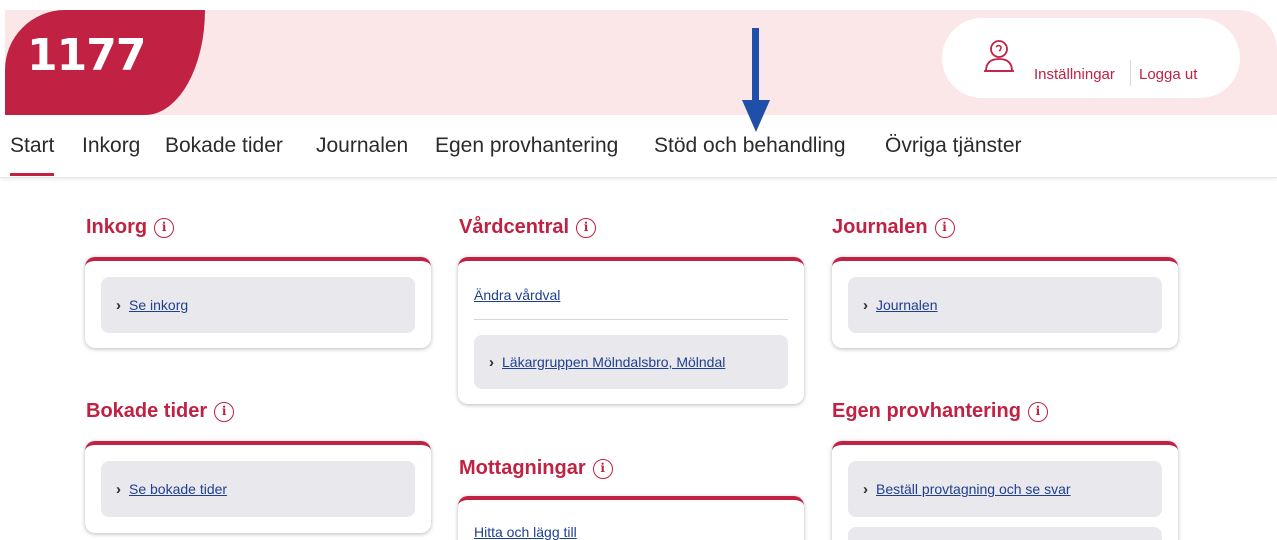  What do you see at coordinates (631, 518) in the screenshot?
I see `mottagningar-card: Hitta och lägg till` at bounding box center [631, 518].